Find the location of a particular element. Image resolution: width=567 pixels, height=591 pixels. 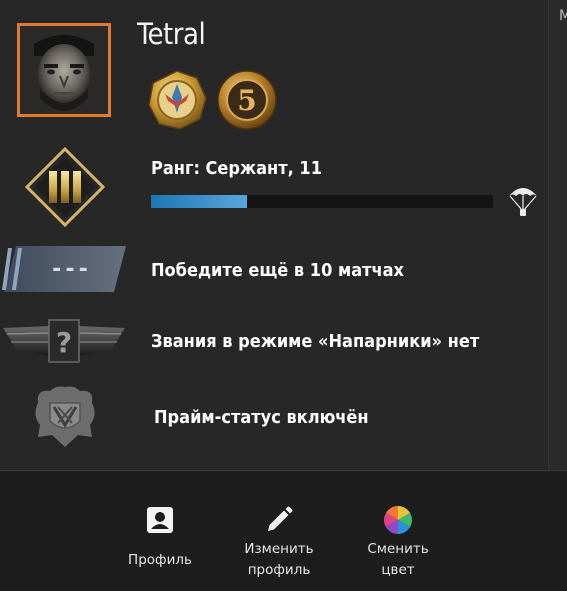

avatar is located at coordinates (64, 70).